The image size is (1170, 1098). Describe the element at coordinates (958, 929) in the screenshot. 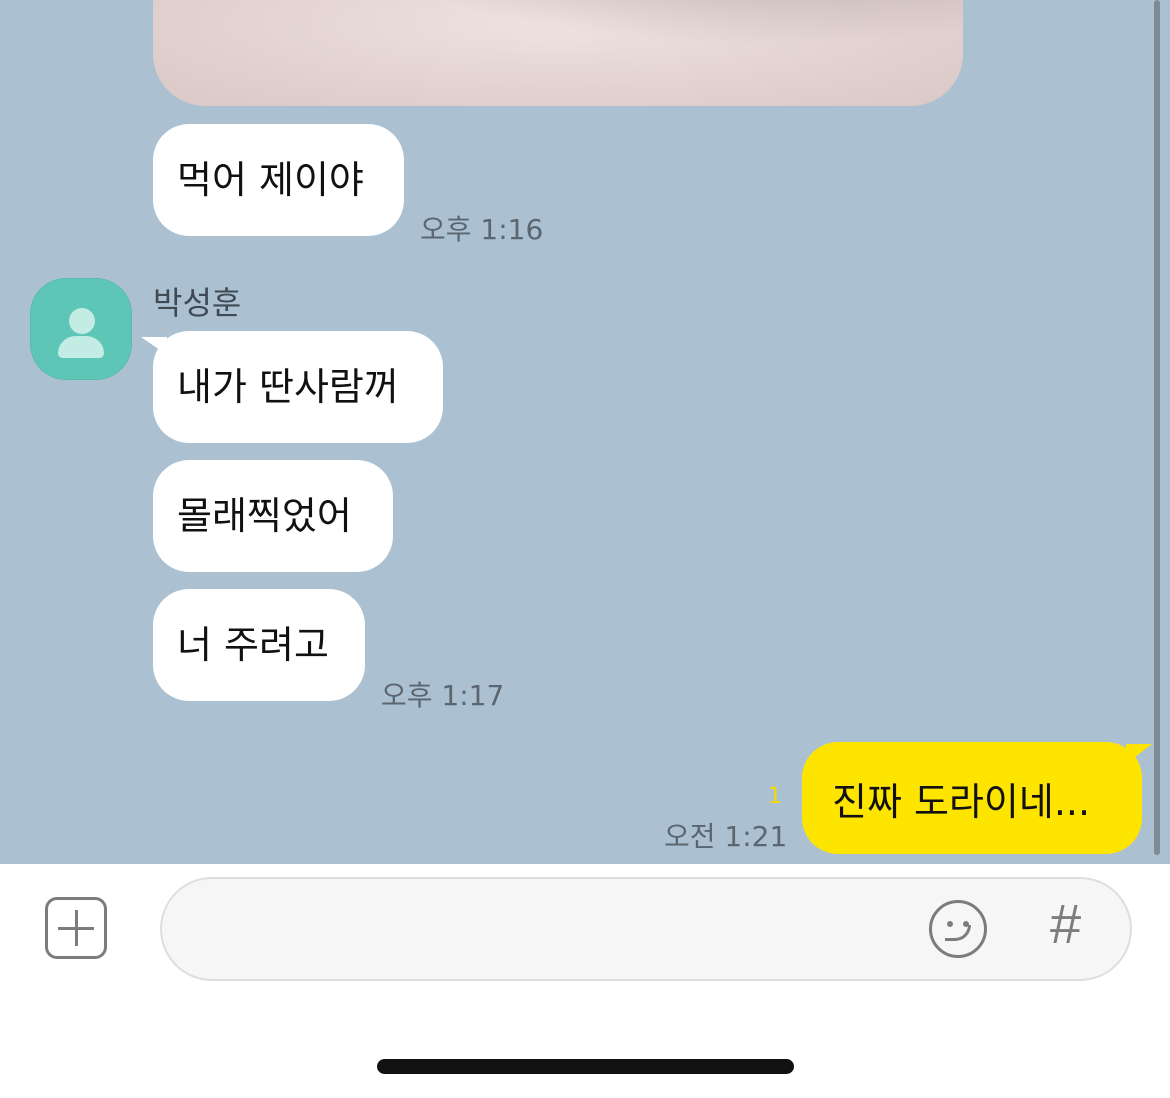

I see `emoji-icon` at that location.